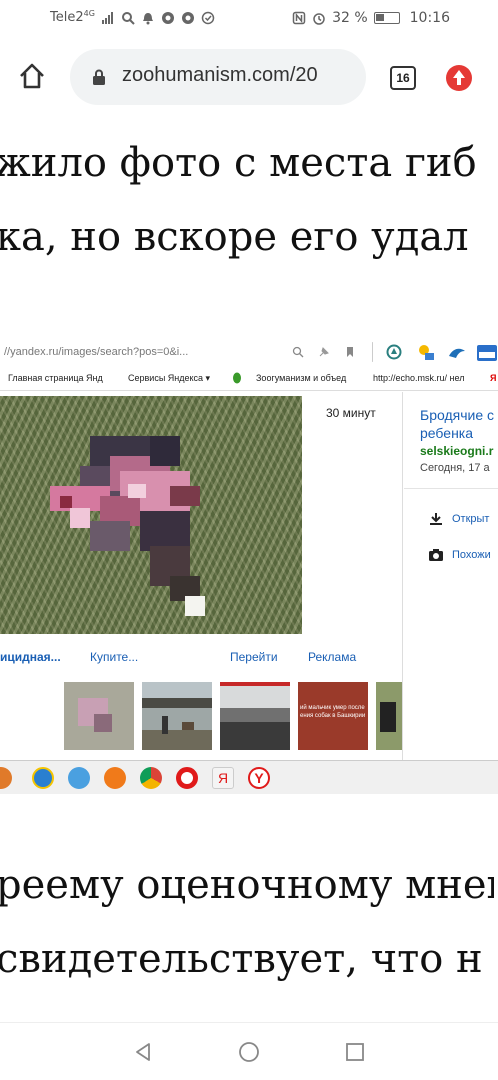 This screenshot has height=1080, width=498. Describe the element at coordinates (351, 413) in the screenshot. I see `time-ago-label: 30 минут` at that location.